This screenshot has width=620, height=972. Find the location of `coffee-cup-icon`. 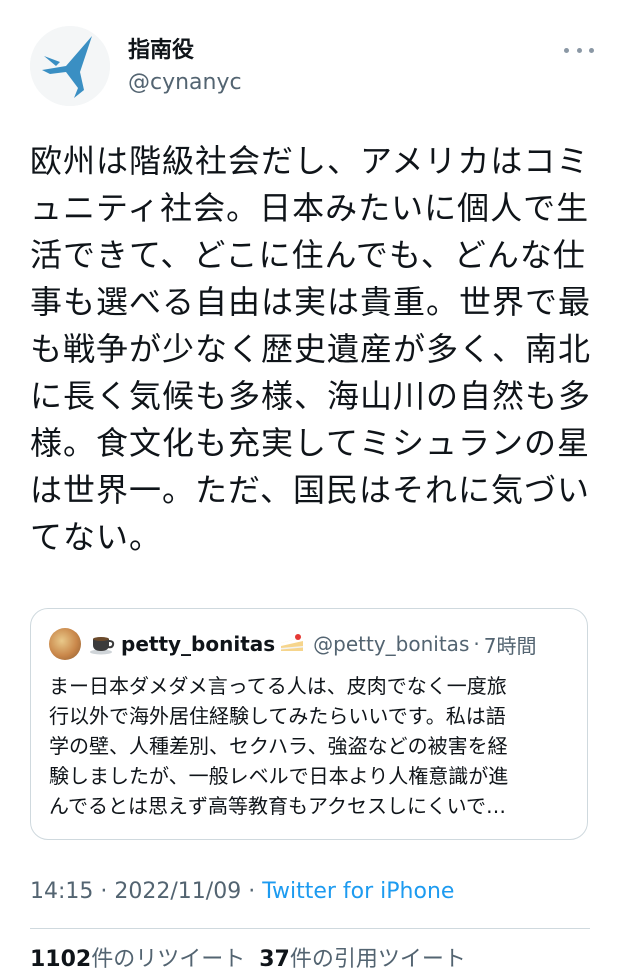

coffee-cup-icon is located at coordinates (102, 646).